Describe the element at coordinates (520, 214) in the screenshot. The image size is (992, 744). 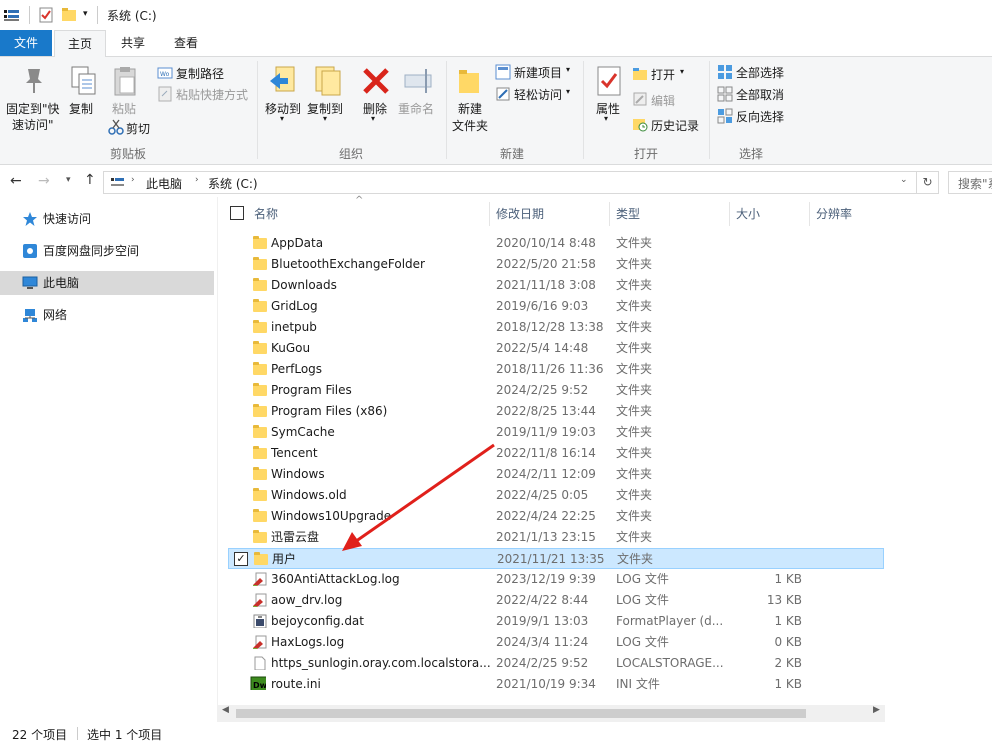
I see `column-header-date: 修改日期` at that location.